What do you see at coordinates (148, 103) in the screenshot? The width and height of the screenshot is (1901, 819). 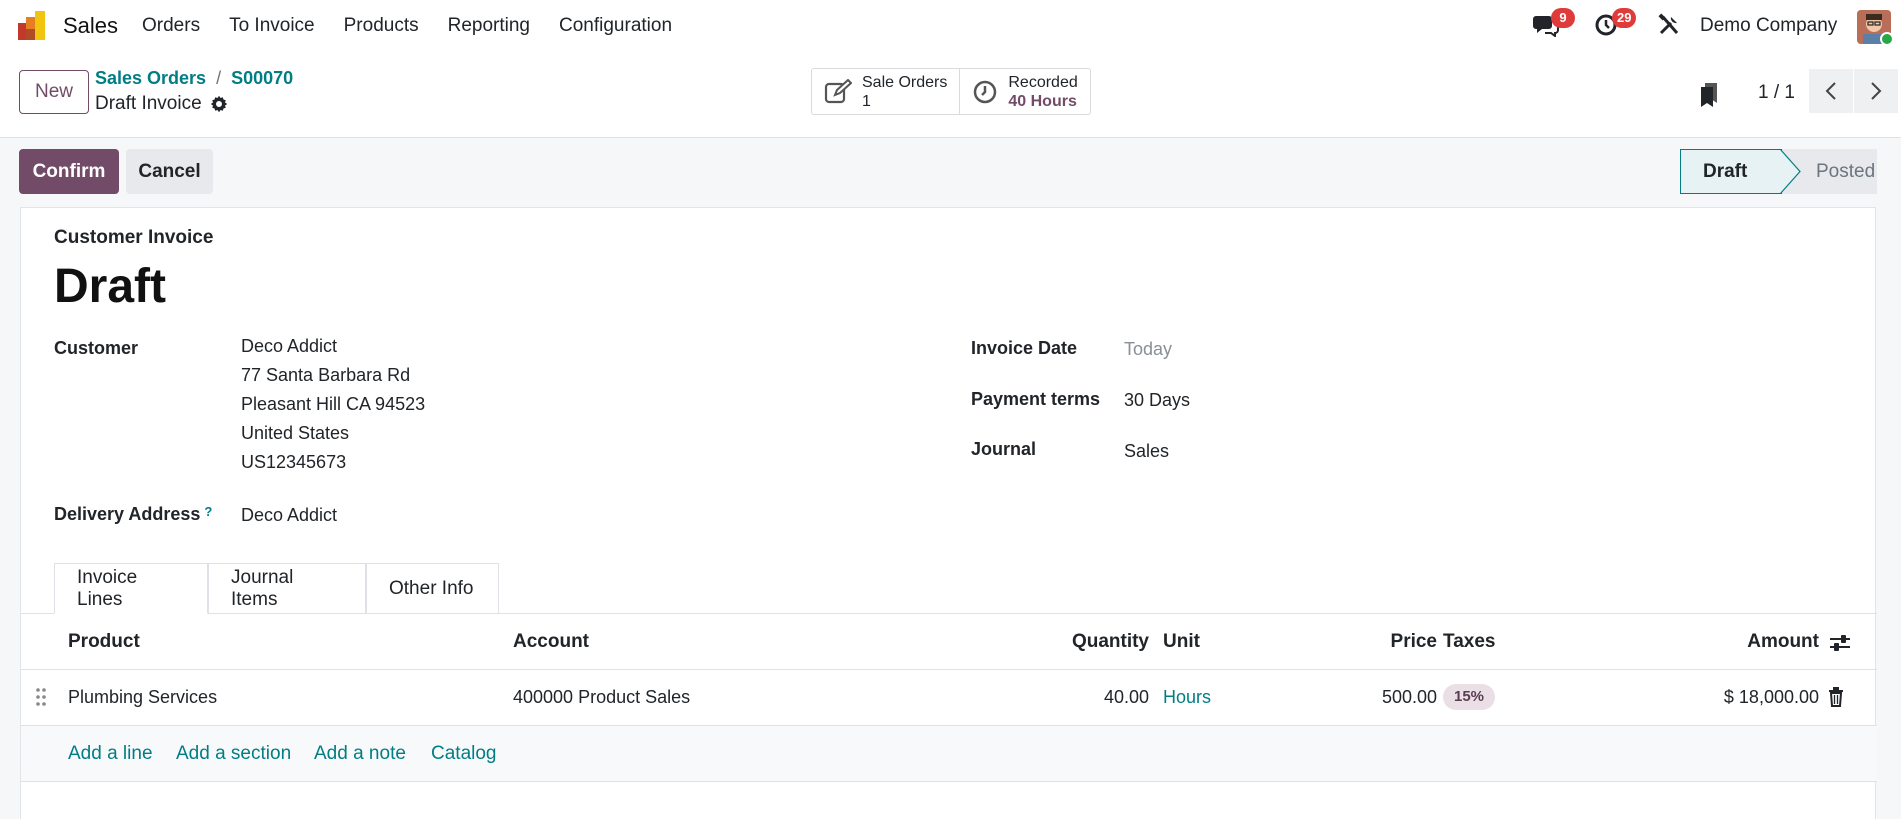 I see `record-title: Draft Invoice` at bounding box center [148, 103].